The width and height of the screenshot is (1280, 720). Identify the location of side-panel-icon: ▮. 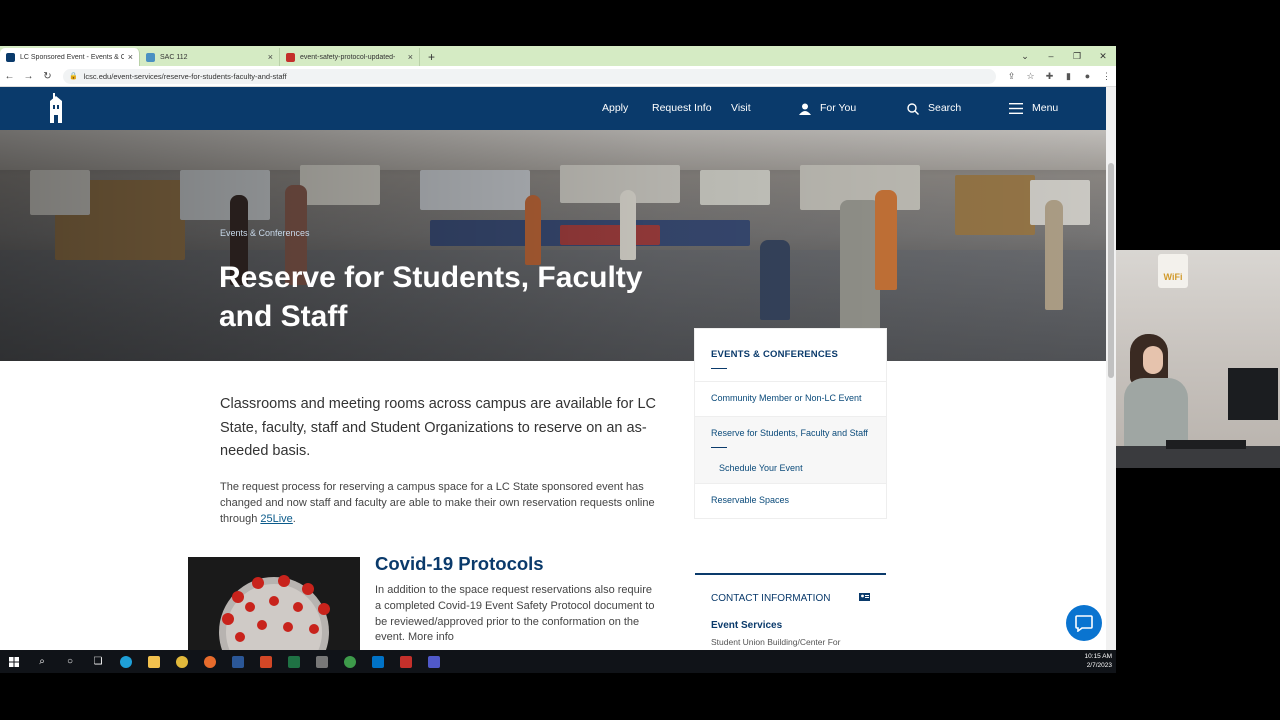
(1068, 76).